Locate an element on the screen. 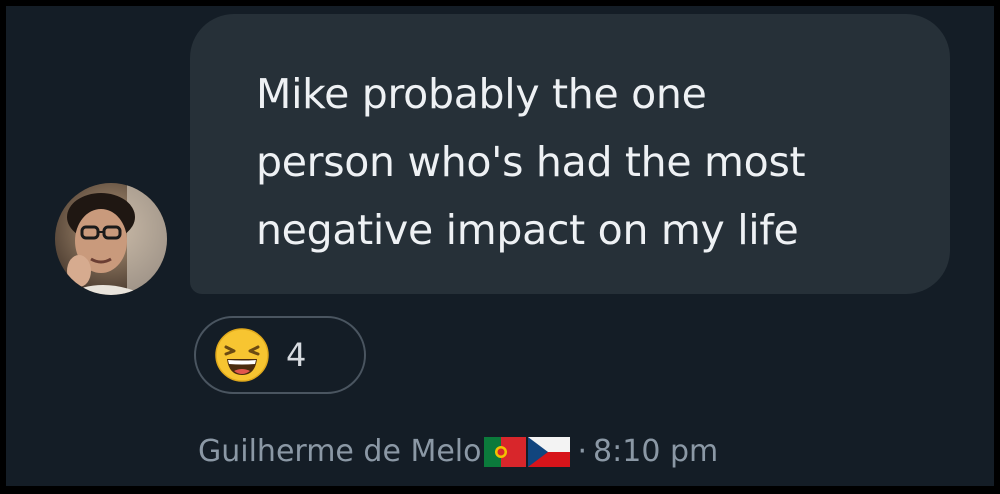  czech-flag-icon is located at coordinates (548, 451).